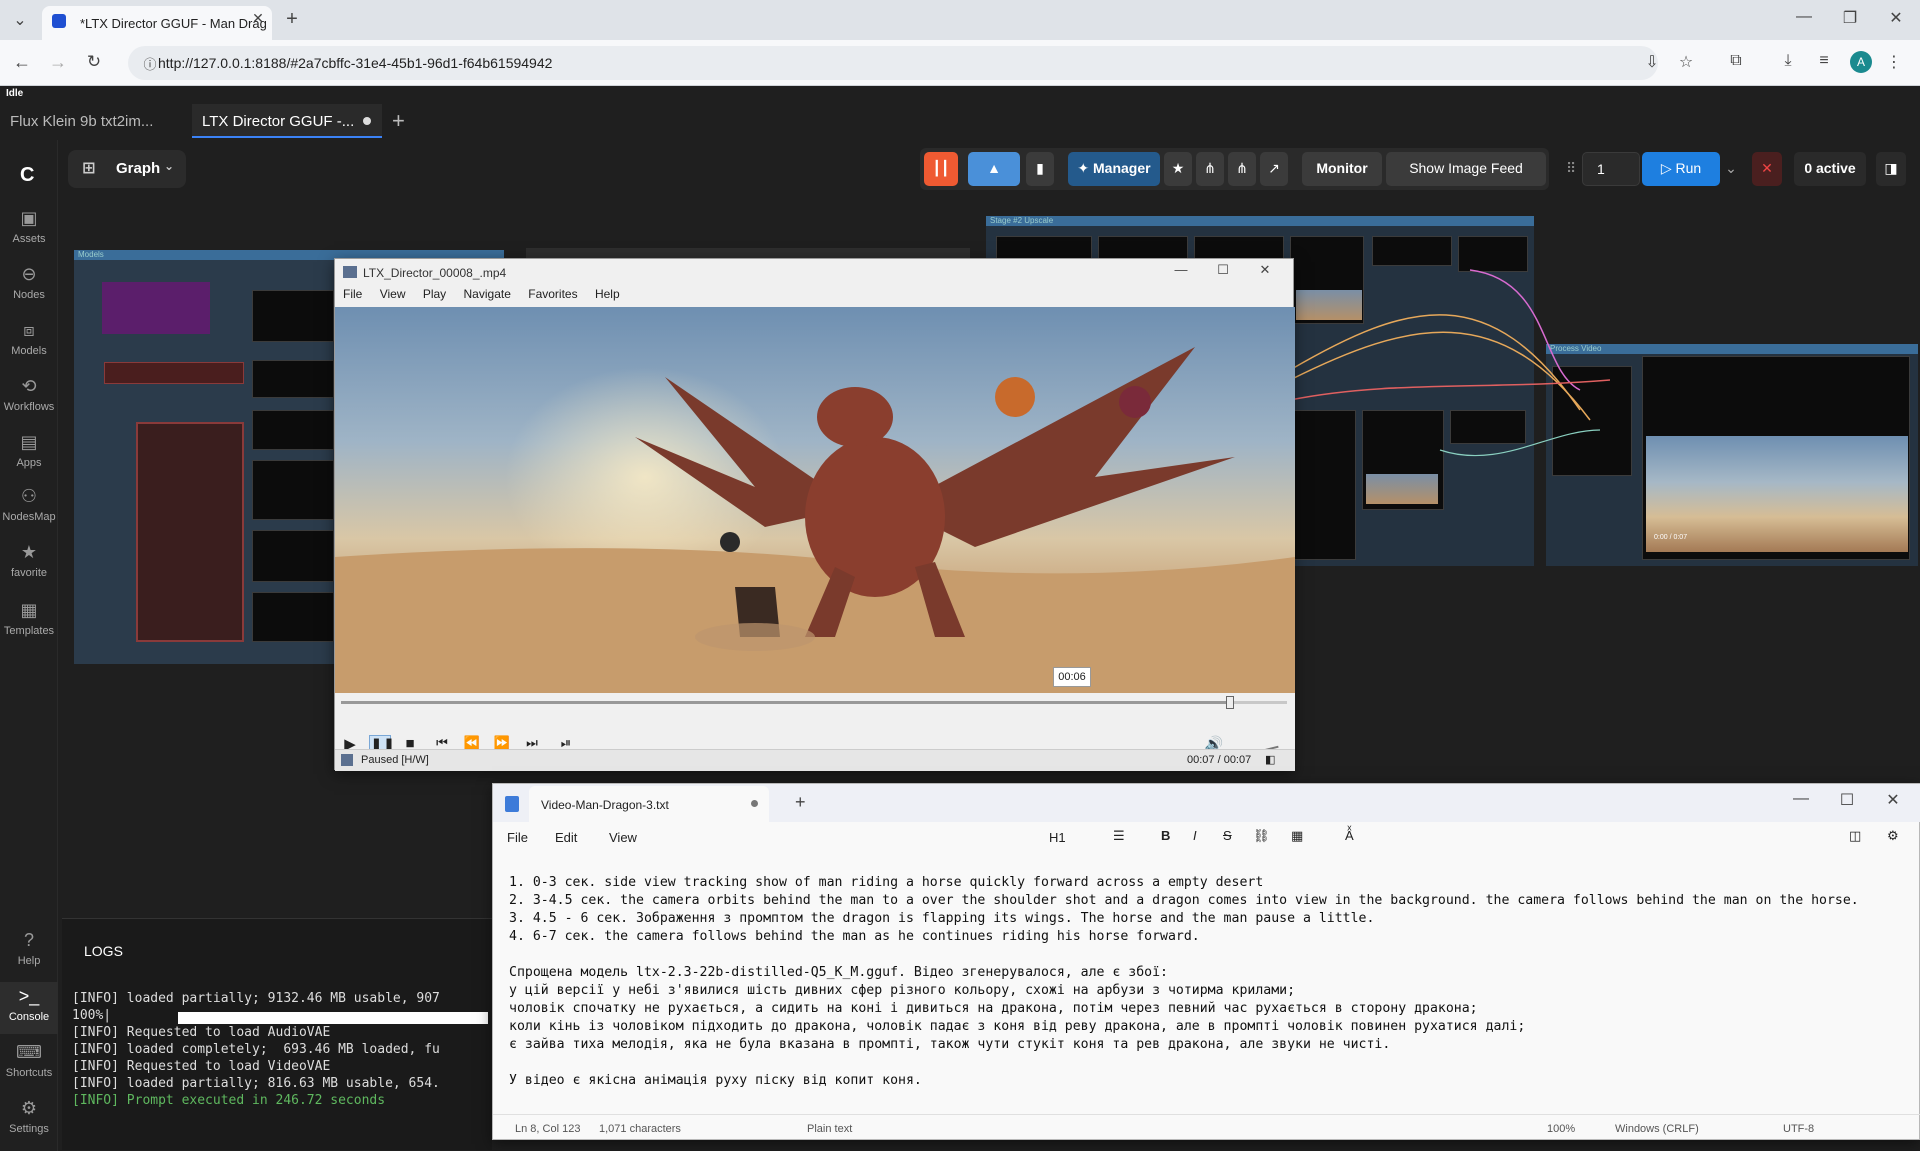 This screenshot has height=1151, width=1920. Describe the element at coordinates (566, 837) in the screenshot. I see `menu-edit: Edit` at that location.